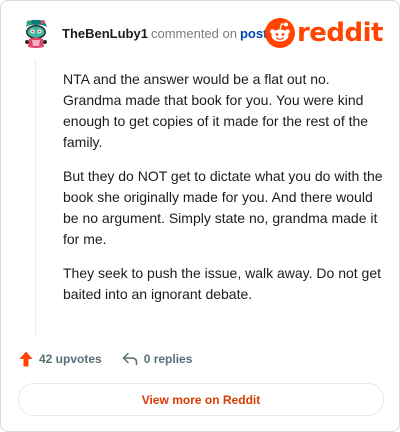 Image resolution: width=400 pixels, height=432 pixels. Describe the element at coordinates (201, 399) in the screenshot. I see `view-more-button: View more on Reddit` at that location.